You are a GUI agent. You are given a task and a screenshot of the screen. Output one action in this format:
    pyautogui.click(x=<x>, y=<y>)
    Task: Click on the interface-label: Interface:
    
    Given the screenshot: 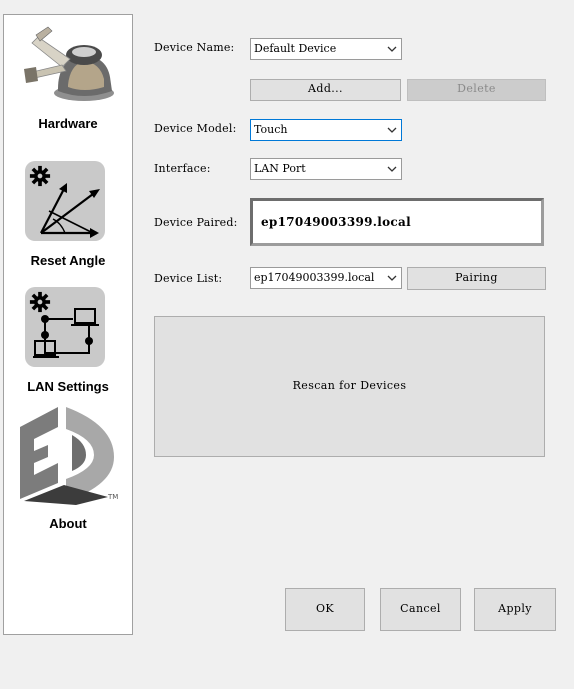 What is the action you would take?
    pyautogui.click(x=182, y=168)
    